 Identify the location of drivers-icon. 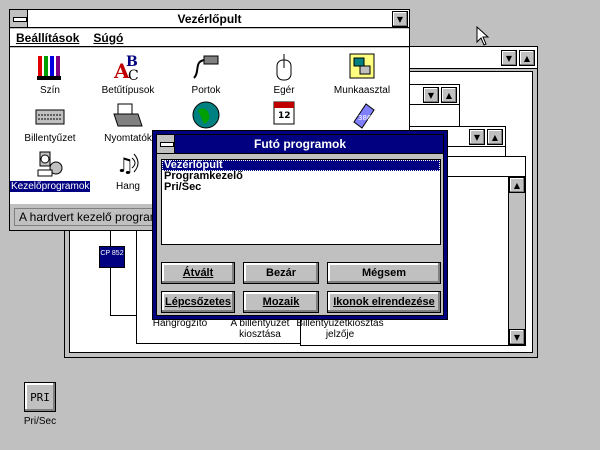
(50, 163).